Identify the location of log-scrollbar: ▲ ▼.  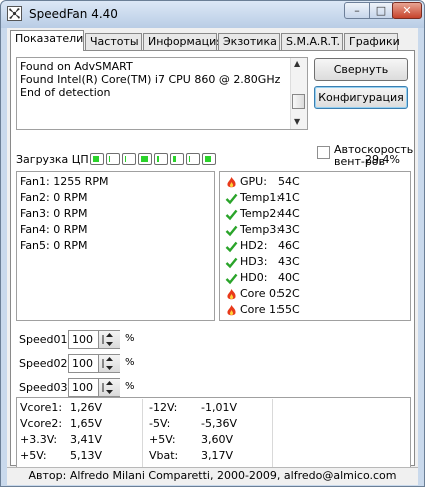
(298, 93).